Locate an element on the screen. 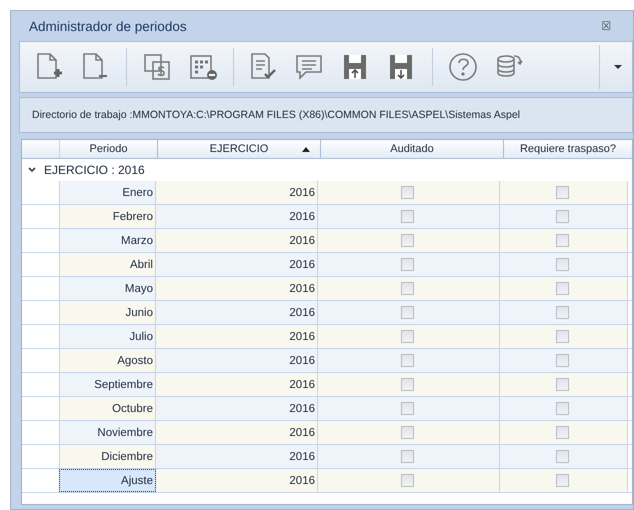  table-cell: Abril is located at coordinates (107, 264).